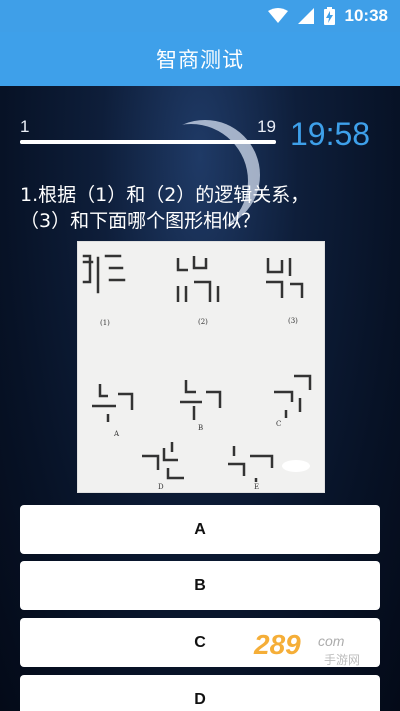 Image resolution: width=400 pixels, height=711 pixels. What do you see at coordinates (330, 134) in the screenshot?
I see `countdown-timer: 19:58` at bounding box center [330, 134].